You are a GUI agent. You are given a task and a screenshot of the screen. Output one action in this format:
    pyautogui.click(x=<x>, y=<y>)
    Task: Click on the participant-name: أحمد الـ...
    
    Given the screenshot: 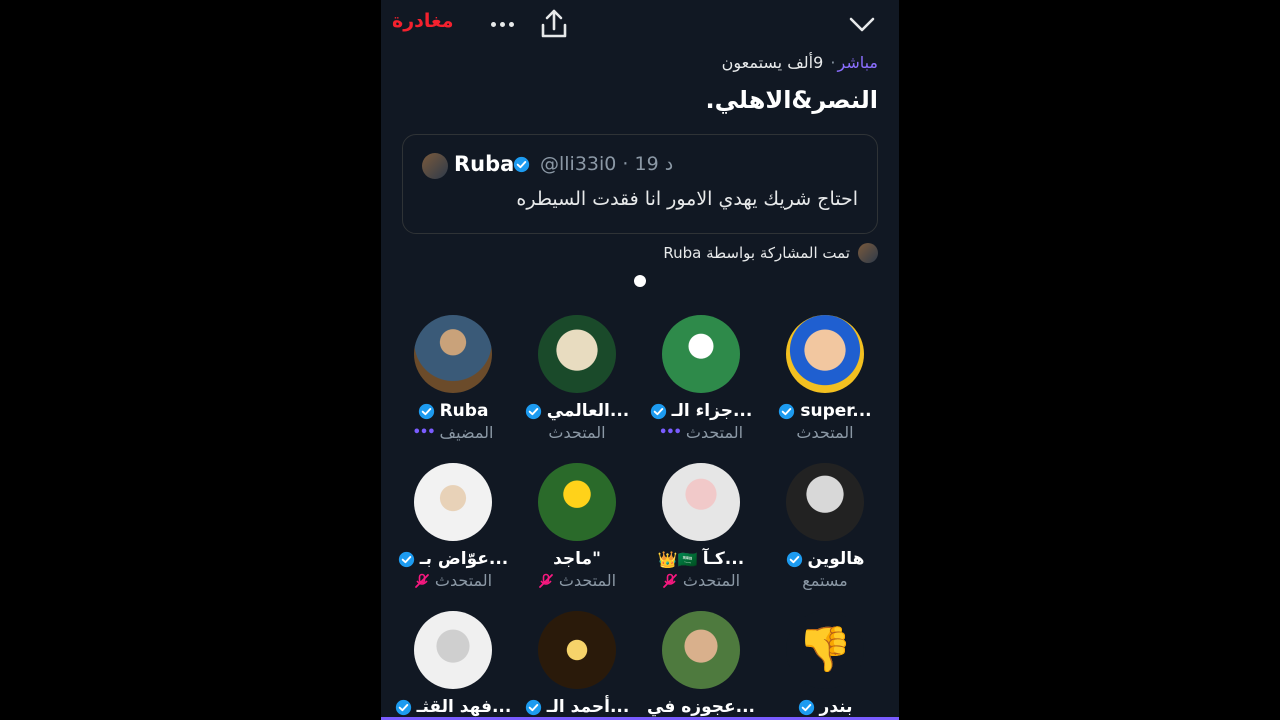 What is the action you would take?
    pyautogui.click(x=588, y=707)
    